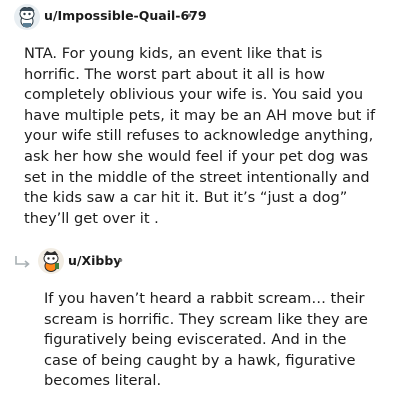 This screenshot has width=400, height=417. I want to click on reply-arrow-icon, so click(23, 261).